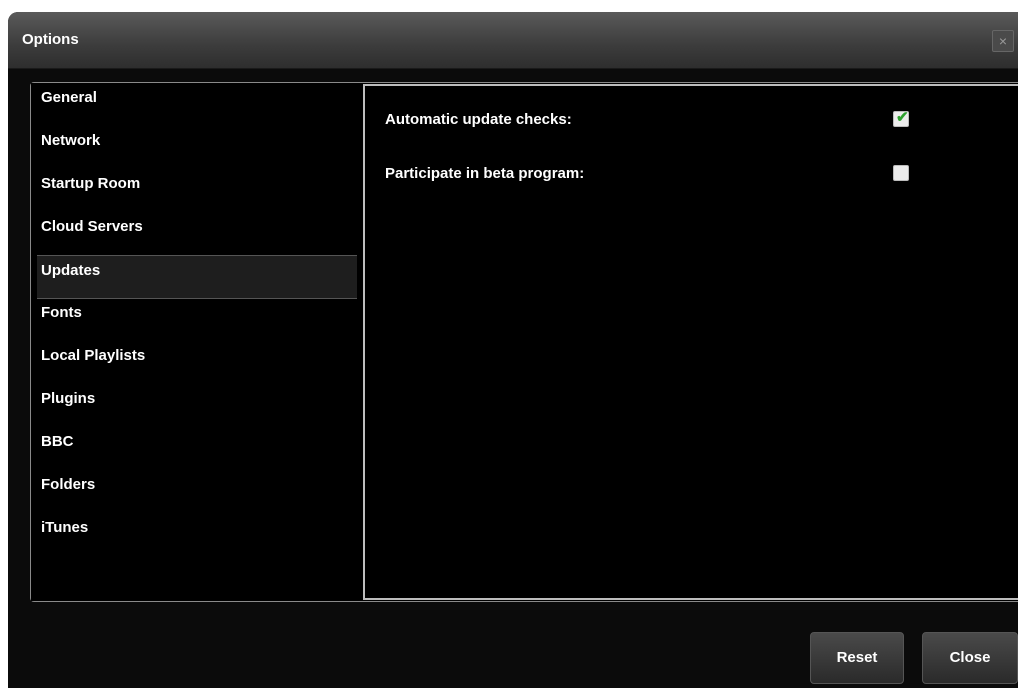  What do you see at coordinates (197, 405) in the screenshot?
I see `sidebar-item-plugins: Plugins` at bounding box center [197, 405].